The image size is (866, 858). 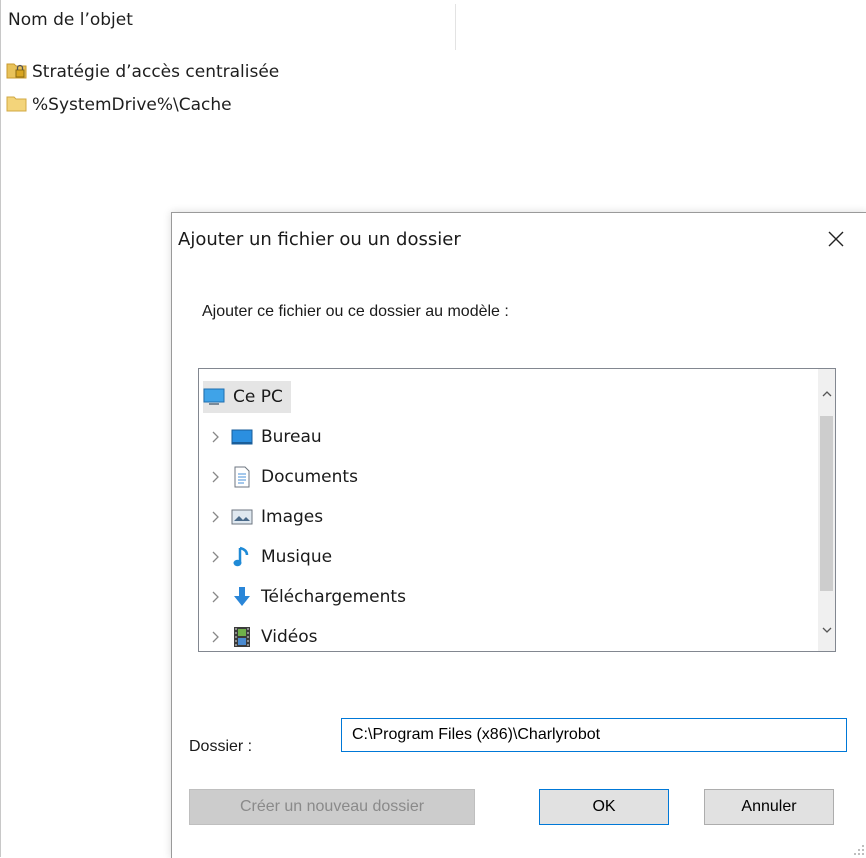 I want to click on locked-folder-icon, so click(x=17, y=72).